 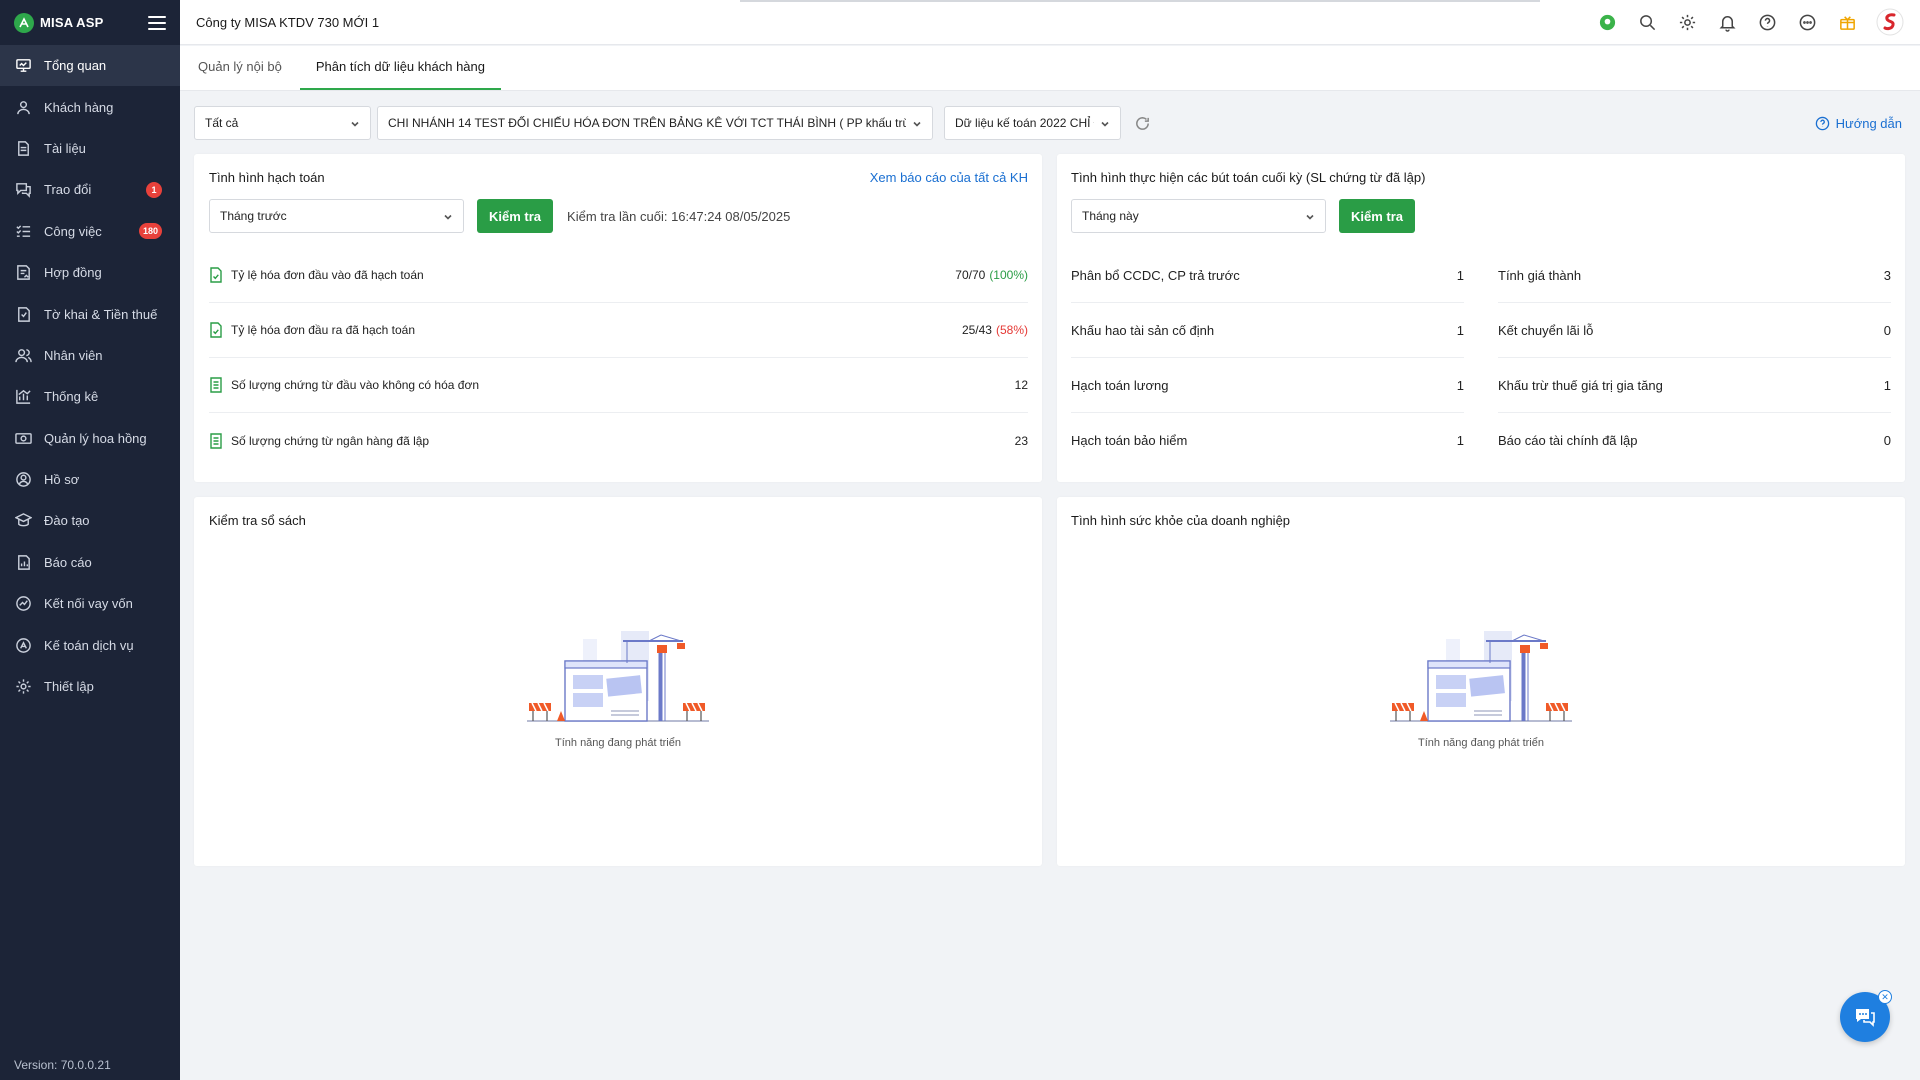 What do you see at coordinates (282, 123) in the screenshot?
I see `scope-select: Tất cả` at bounding box center [282, 123].